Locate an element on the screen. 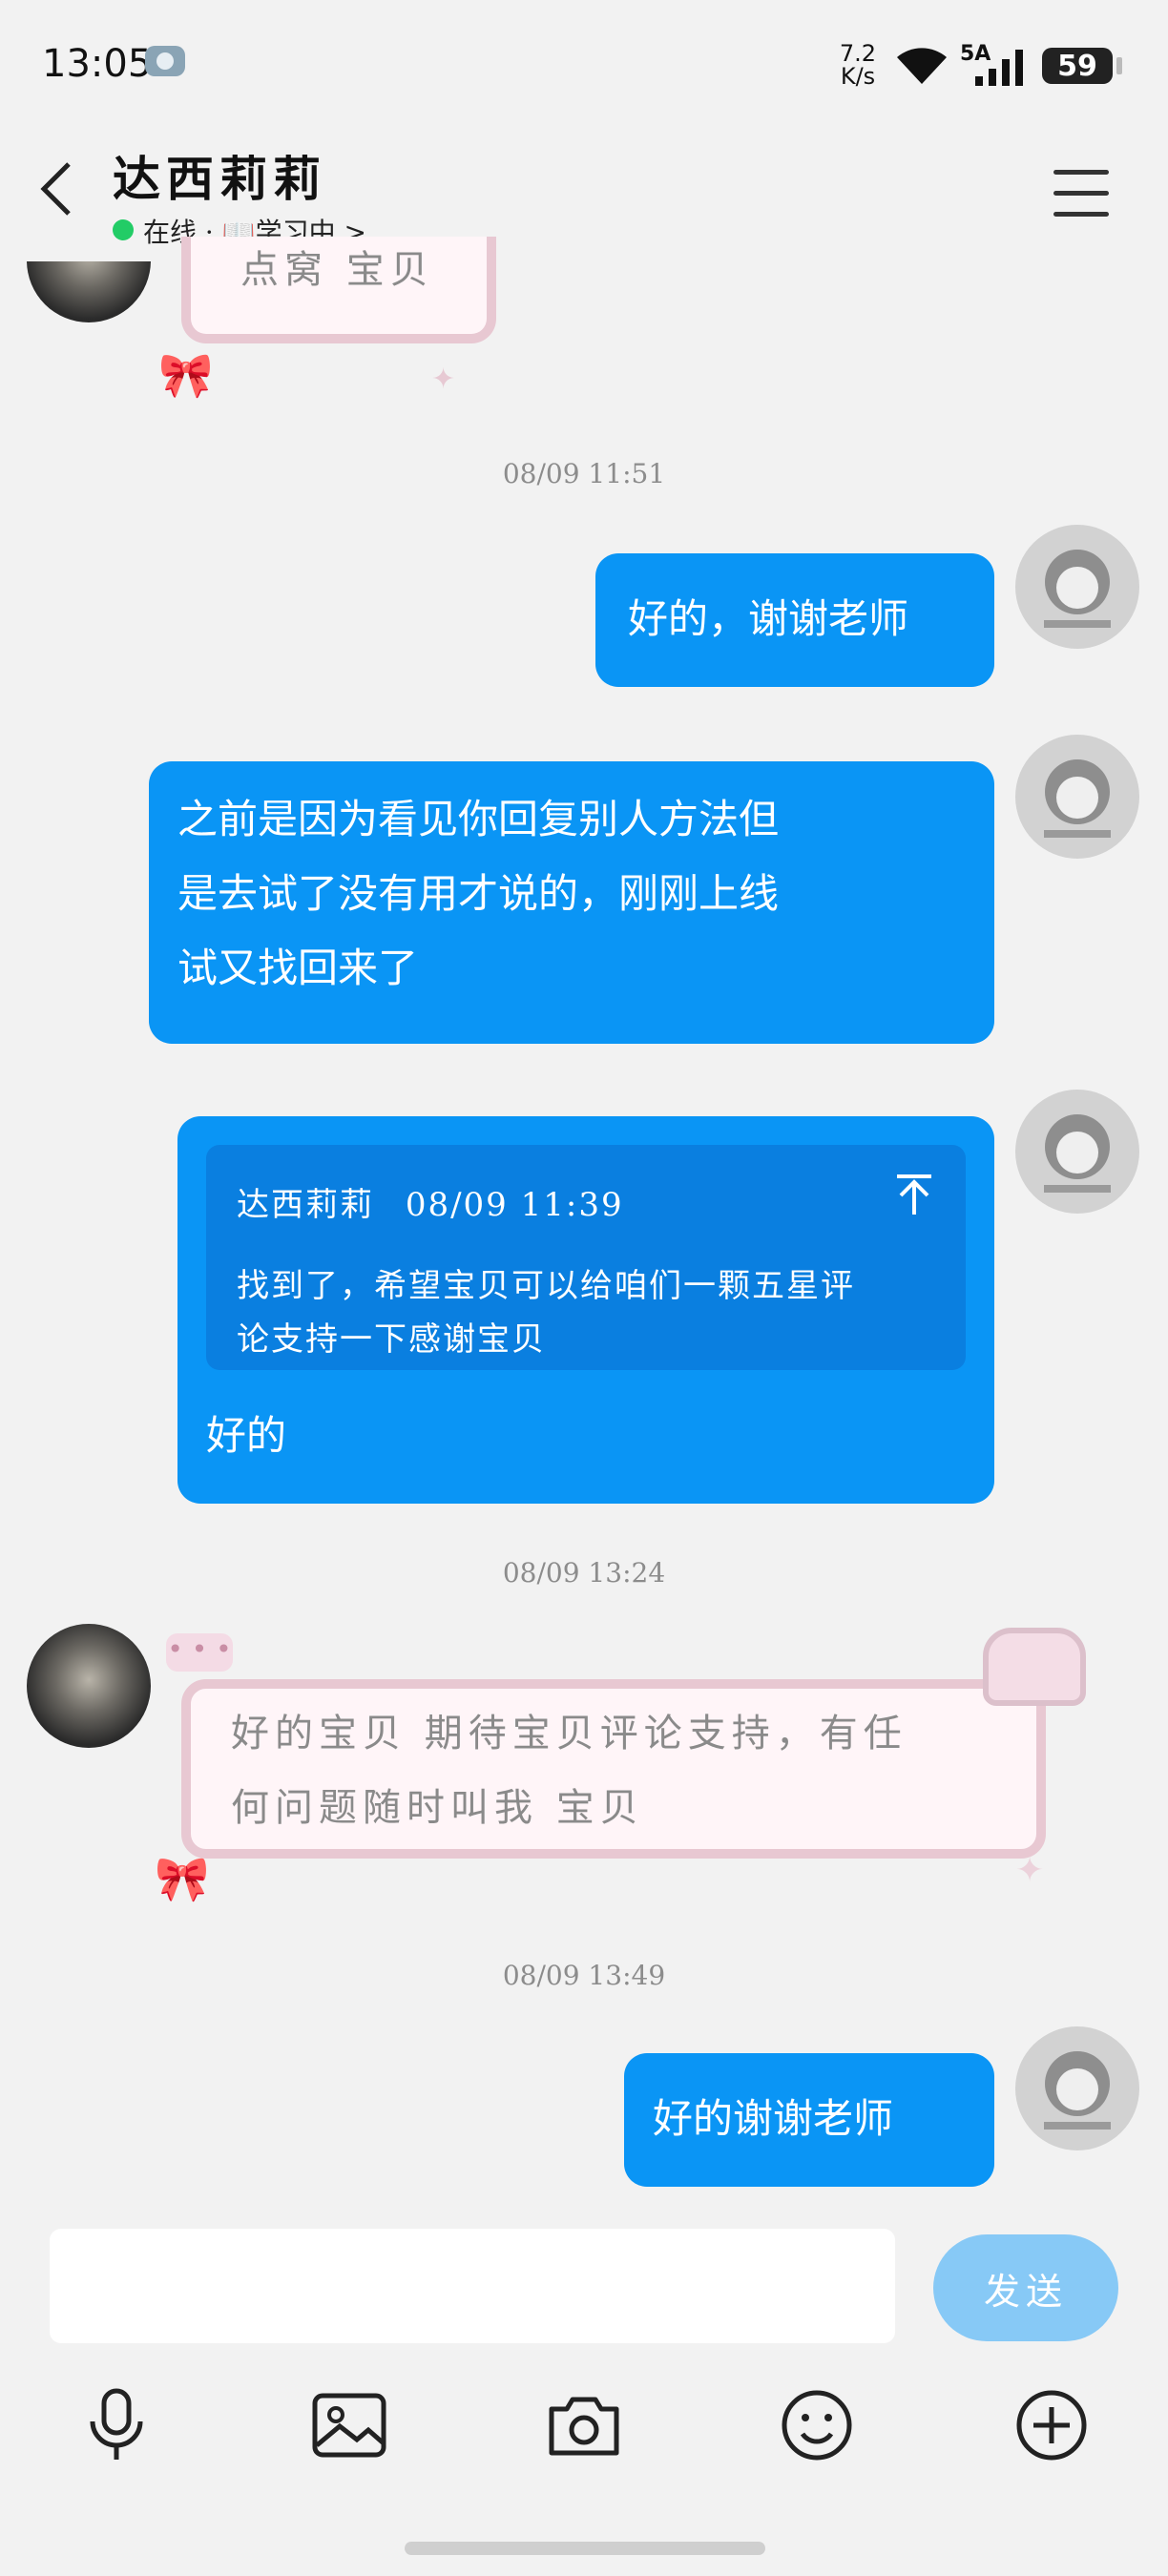  hamburger-menu-icon is located at coordinates (1081, 201).